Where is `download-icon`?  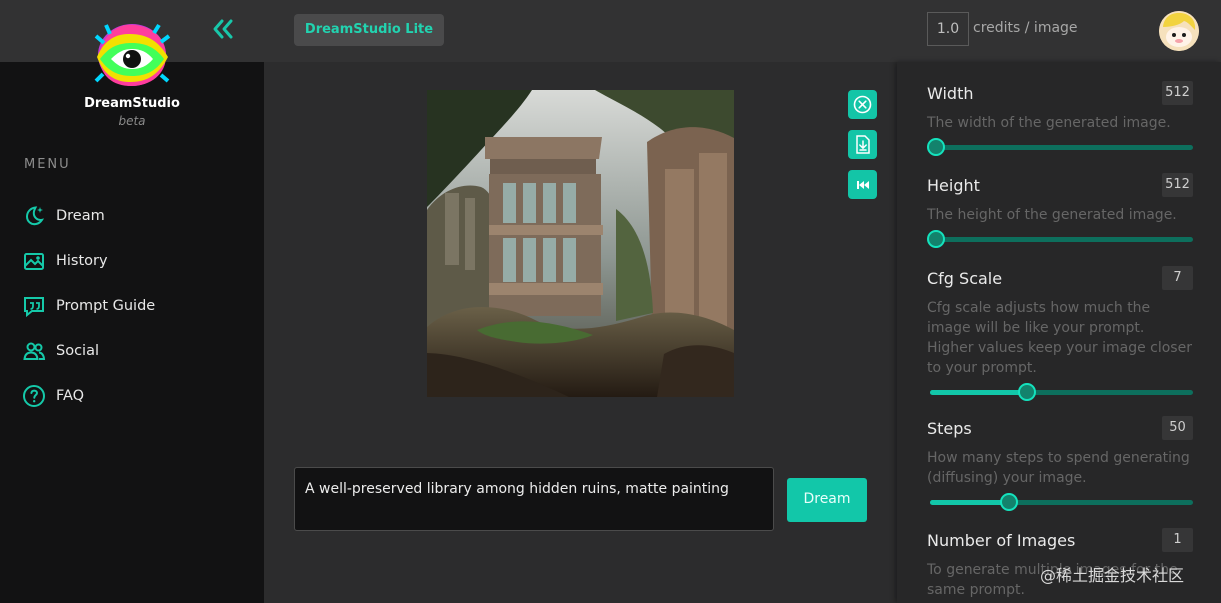 download-icon is located at coordinates (862, 144).